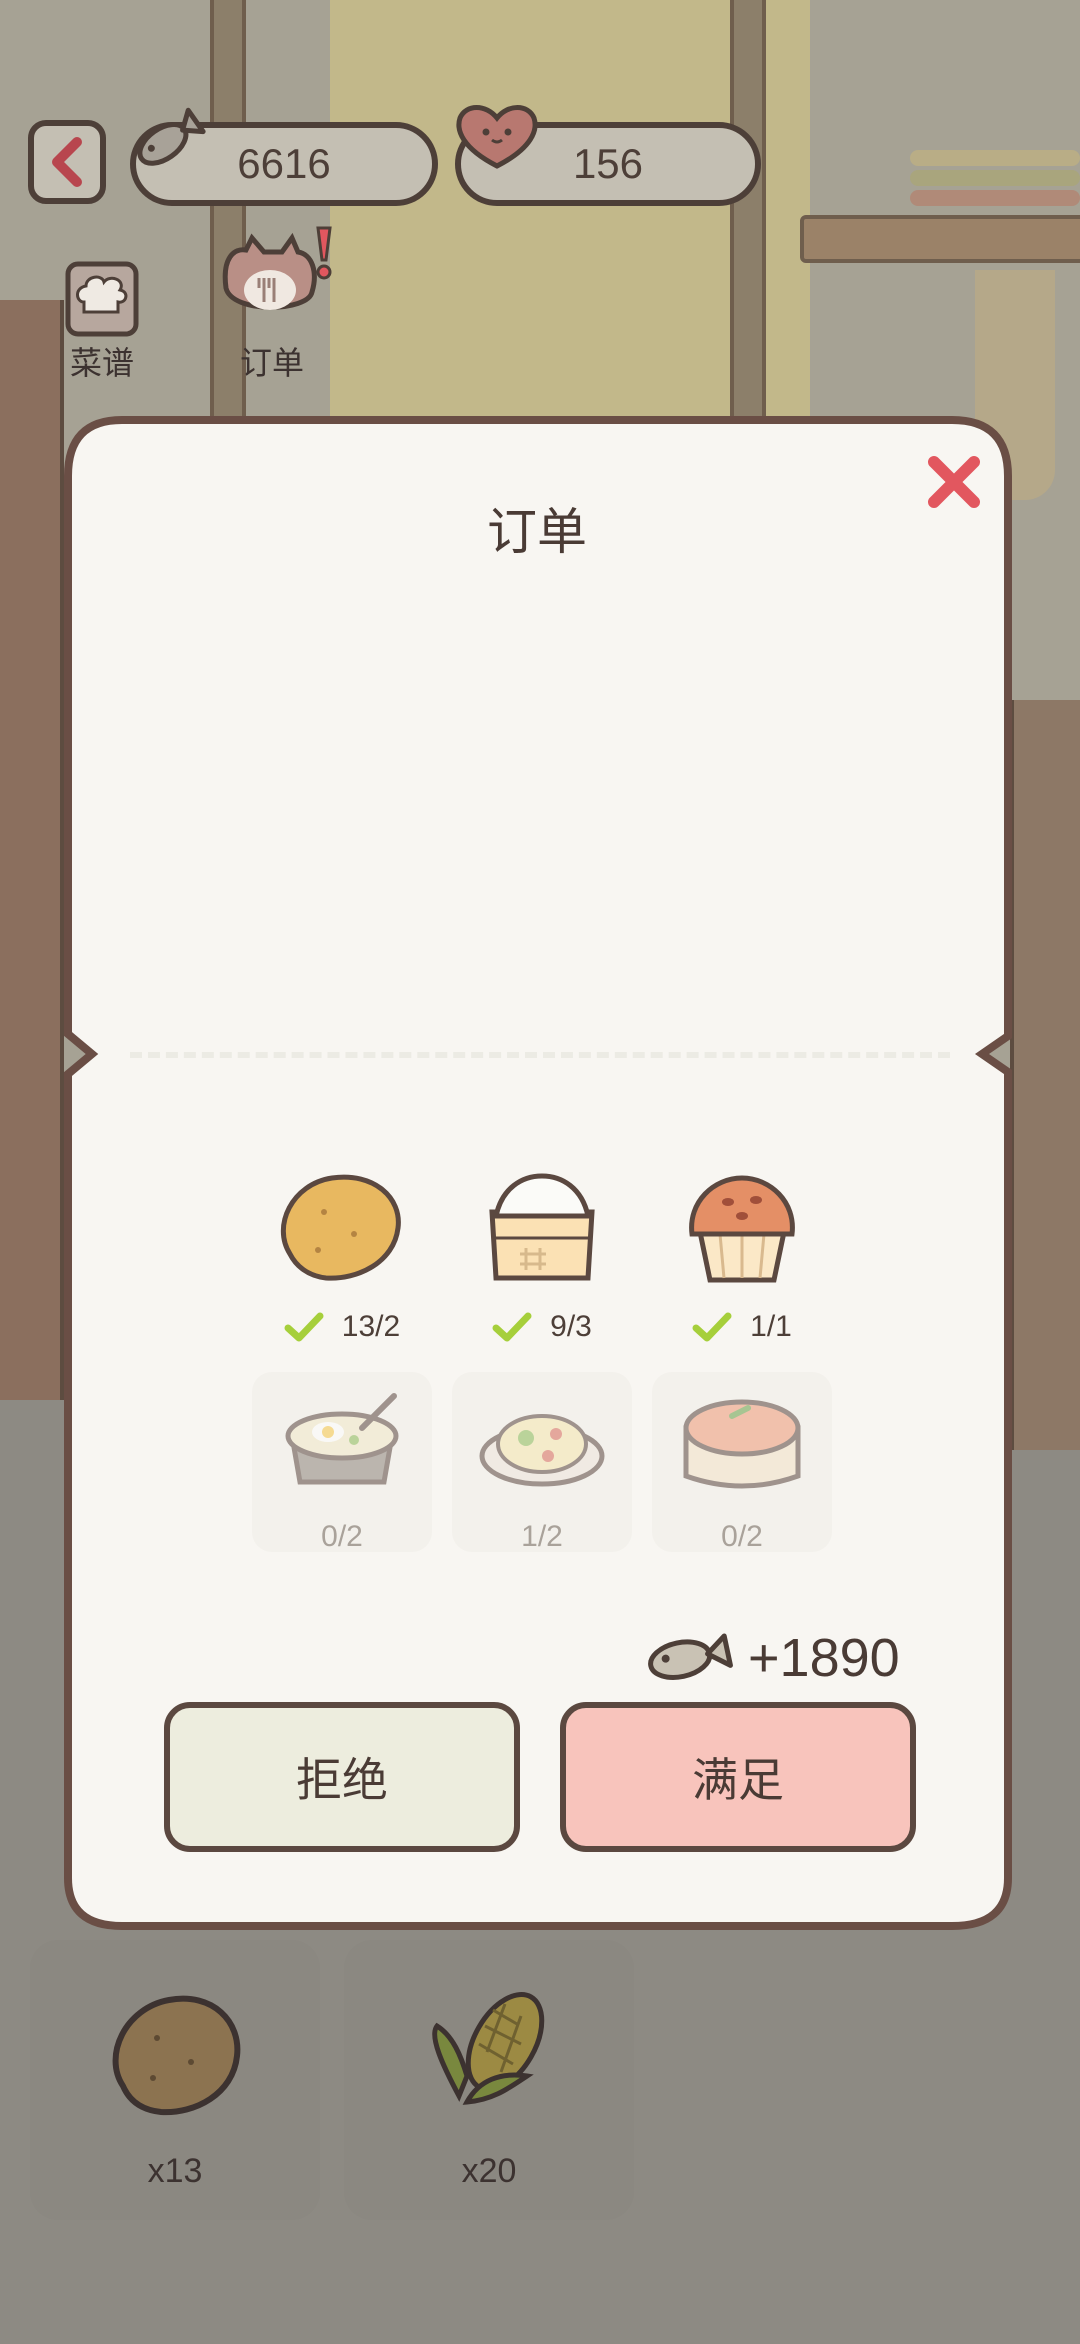  Describe the element at coordinates (101, 363) in the screenshot. I see `tab-recipes-label: 菜谱` at that location.